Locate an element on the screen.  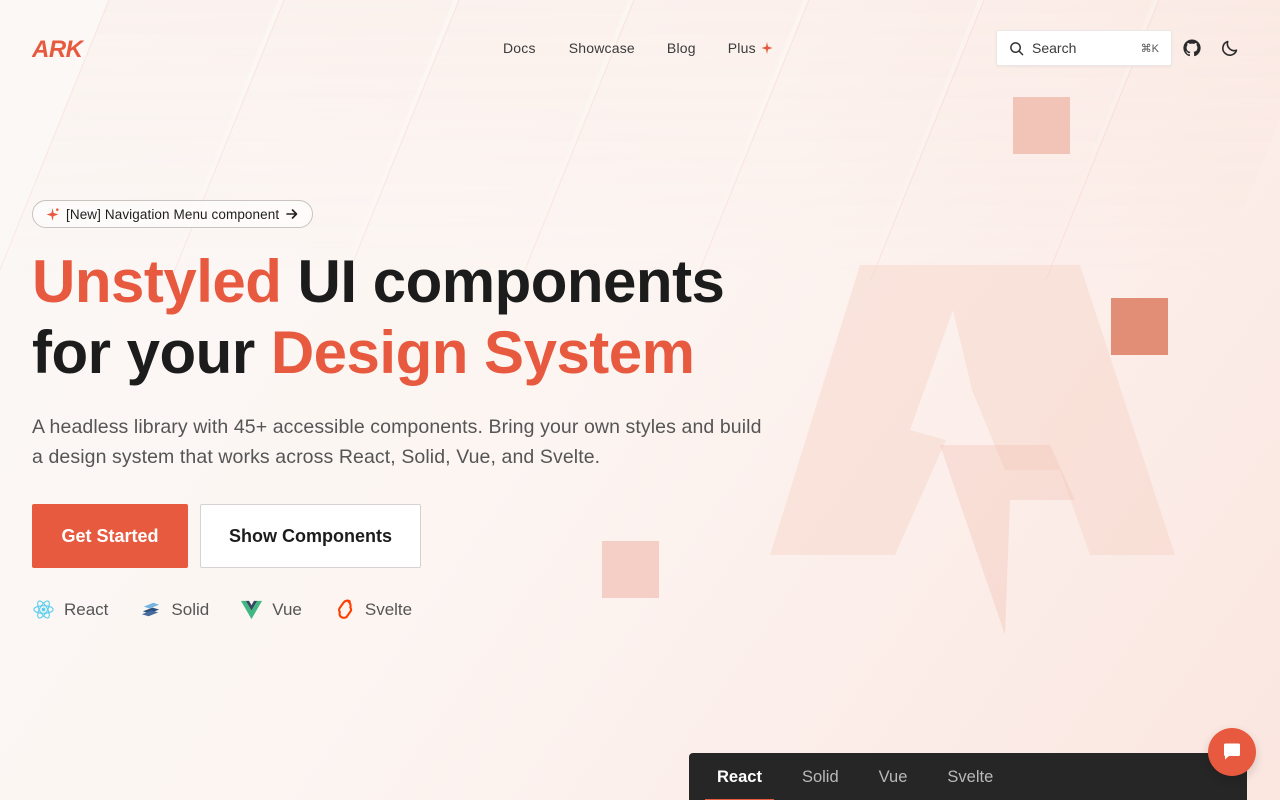
search-button: Search ⌘K is located at coordinates (1084, 48).